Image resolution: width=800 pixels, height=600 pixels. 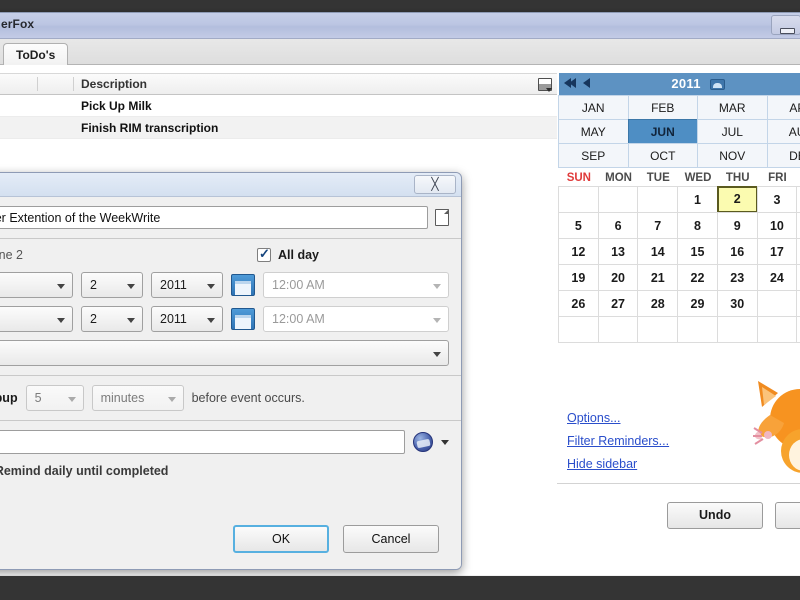 I want to click on table-row: Pick Up Milk, so click(x=279, y=106).